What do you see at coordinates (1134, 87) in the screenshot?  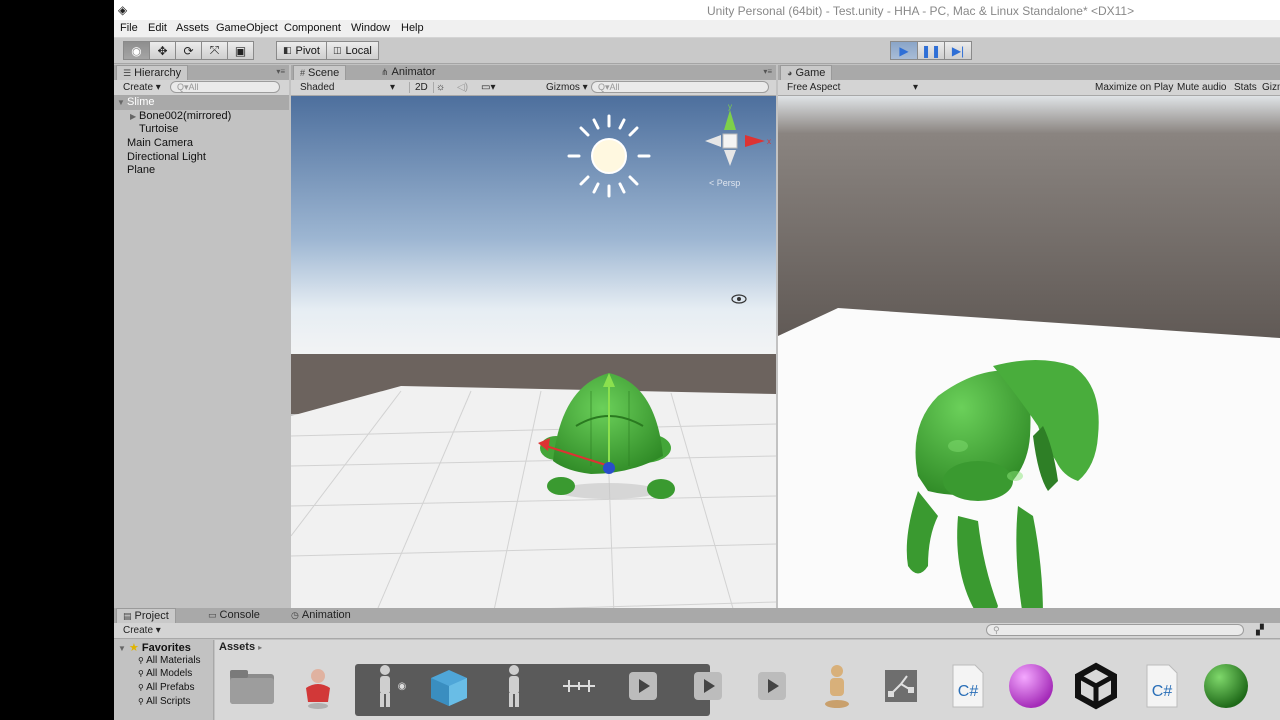 I see `maximize-on-play-toggle: Maximize on Play` at bounding box center [1134, 87].